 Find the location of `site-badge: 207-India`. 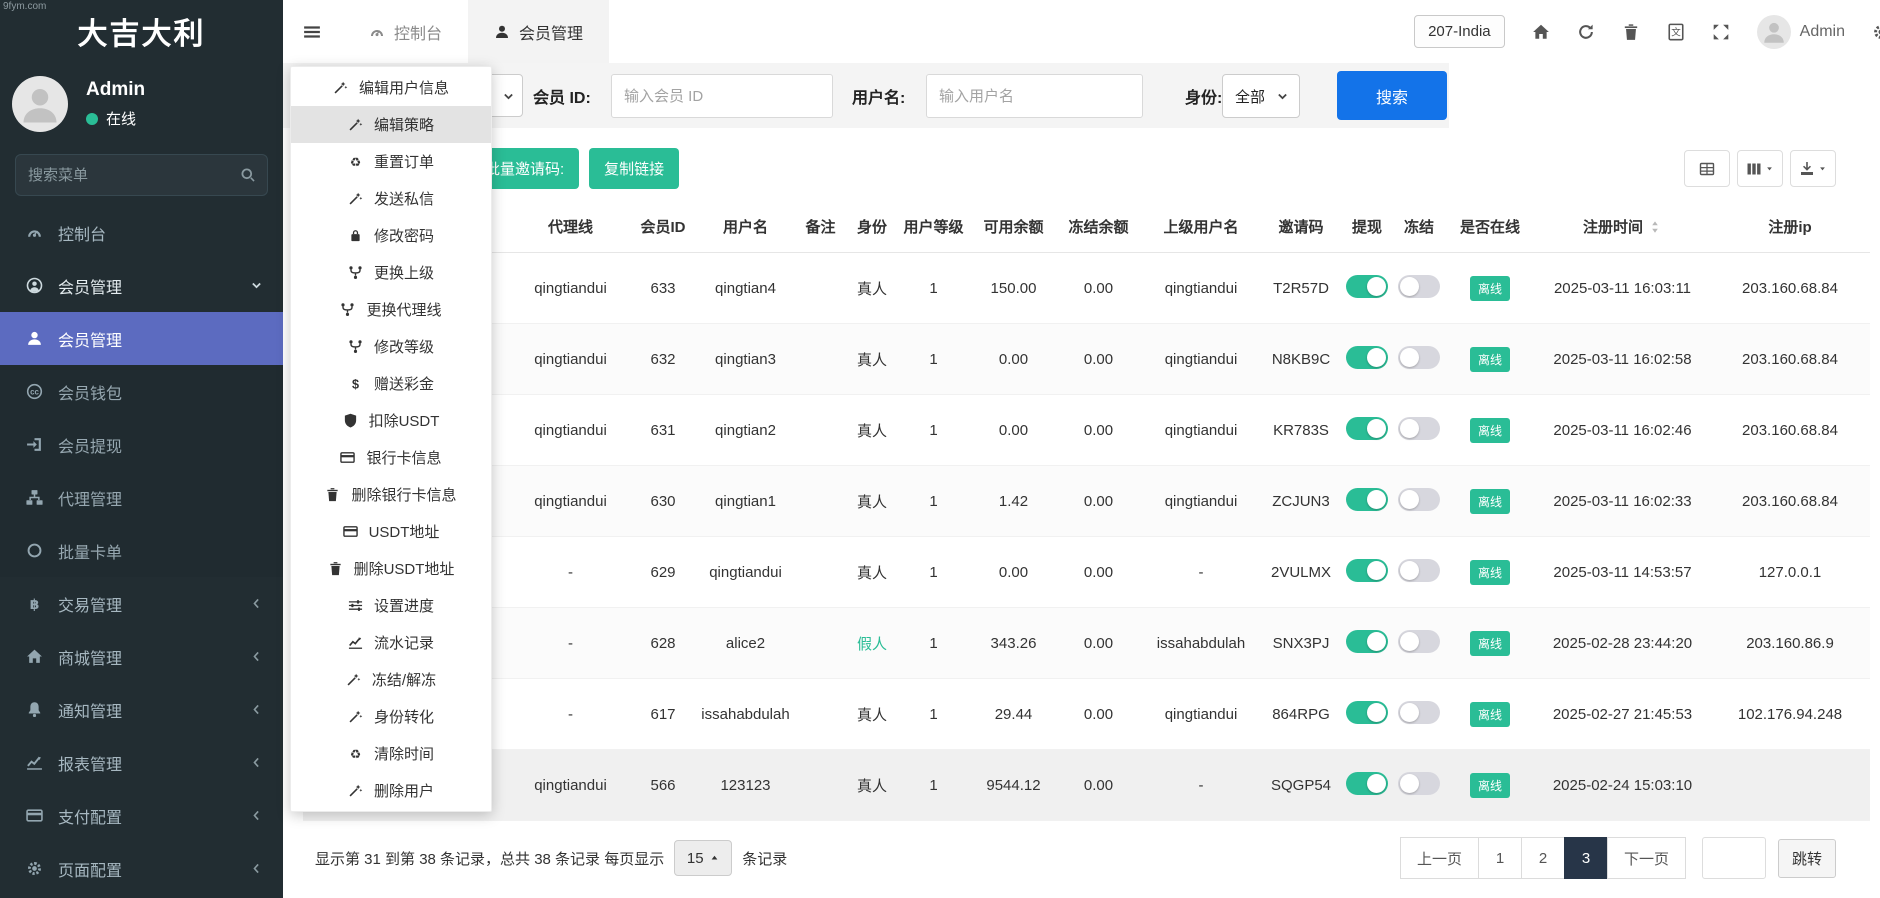

site-badge: 207-India is located at coordinates (1459, 31).